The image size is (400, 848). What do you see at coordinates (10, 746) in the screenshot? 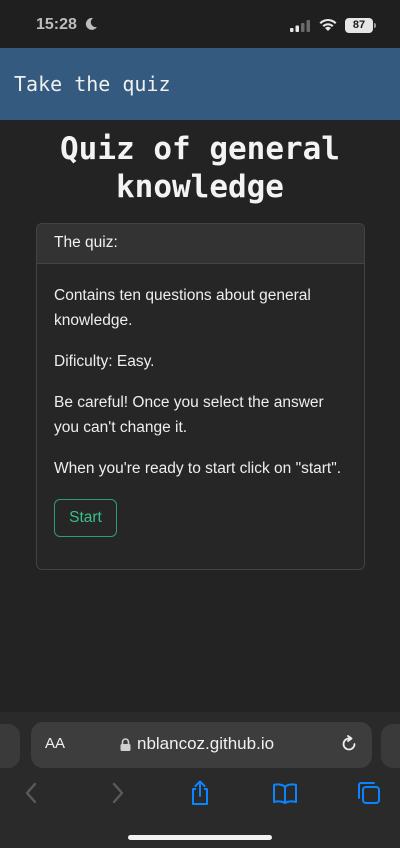
I see `previous-tab-preview` at bounding box center [10, 746].